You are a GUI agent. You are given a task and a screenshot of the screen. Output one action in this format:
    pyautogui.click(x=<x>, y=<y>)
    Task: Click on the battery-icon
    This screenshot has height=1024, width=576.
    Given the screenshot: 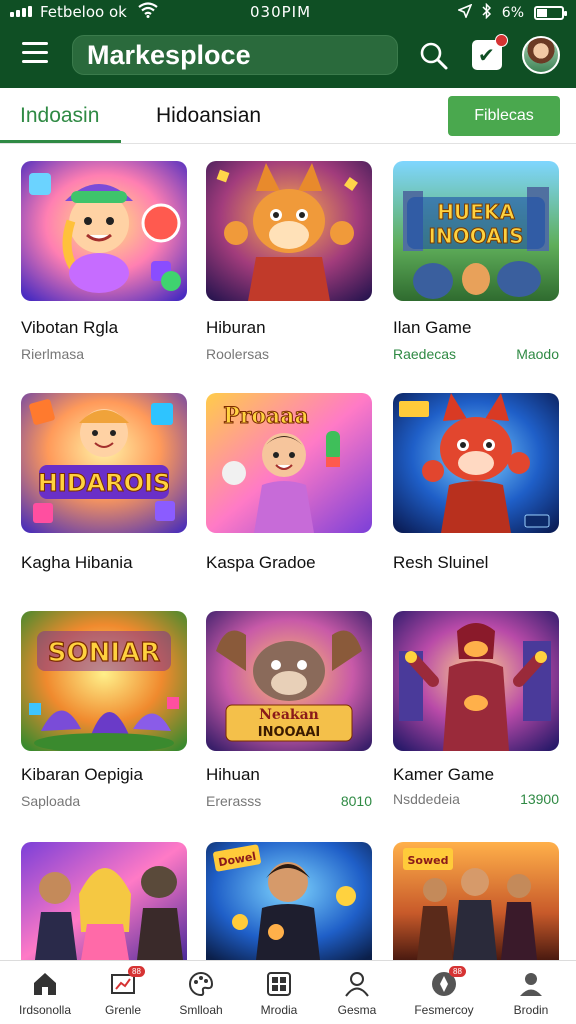 What is the action you would take?
    pyautogui.click(x=550, y=13)
    